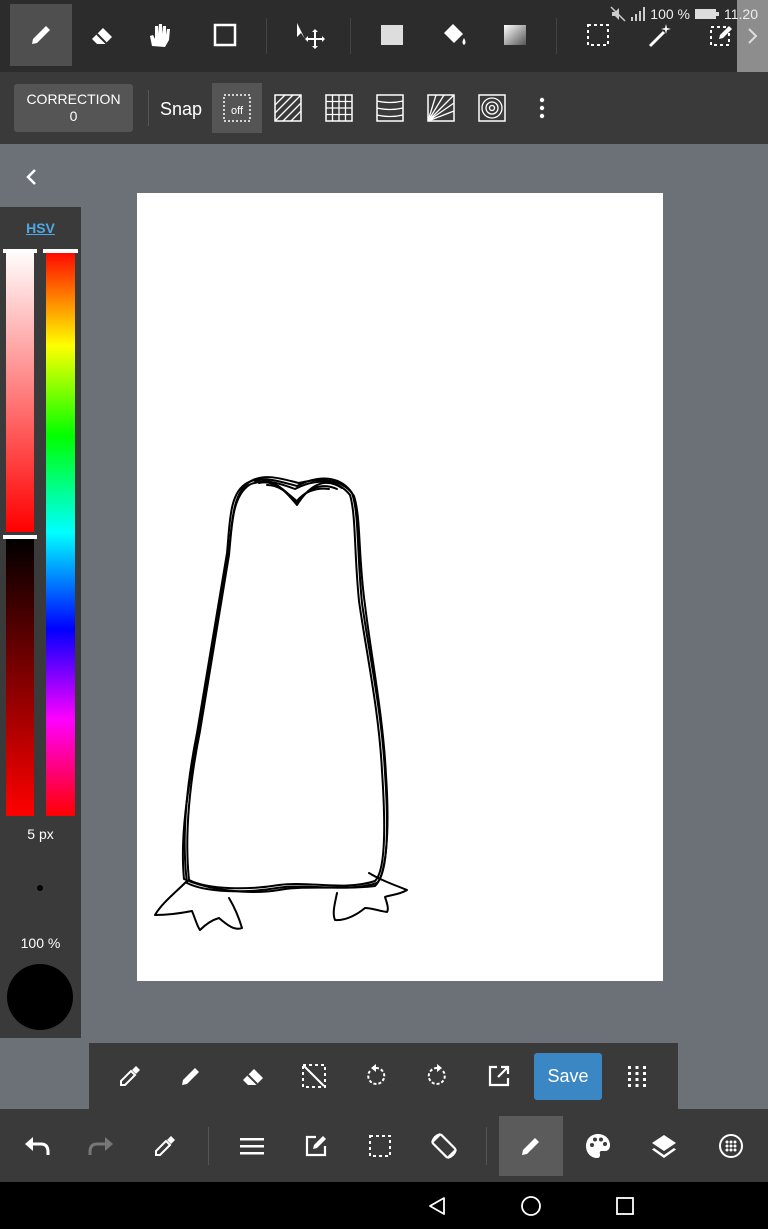 This screenshot has height=1229, width=768. I want to click on bucket-icon, so click(455, 34).